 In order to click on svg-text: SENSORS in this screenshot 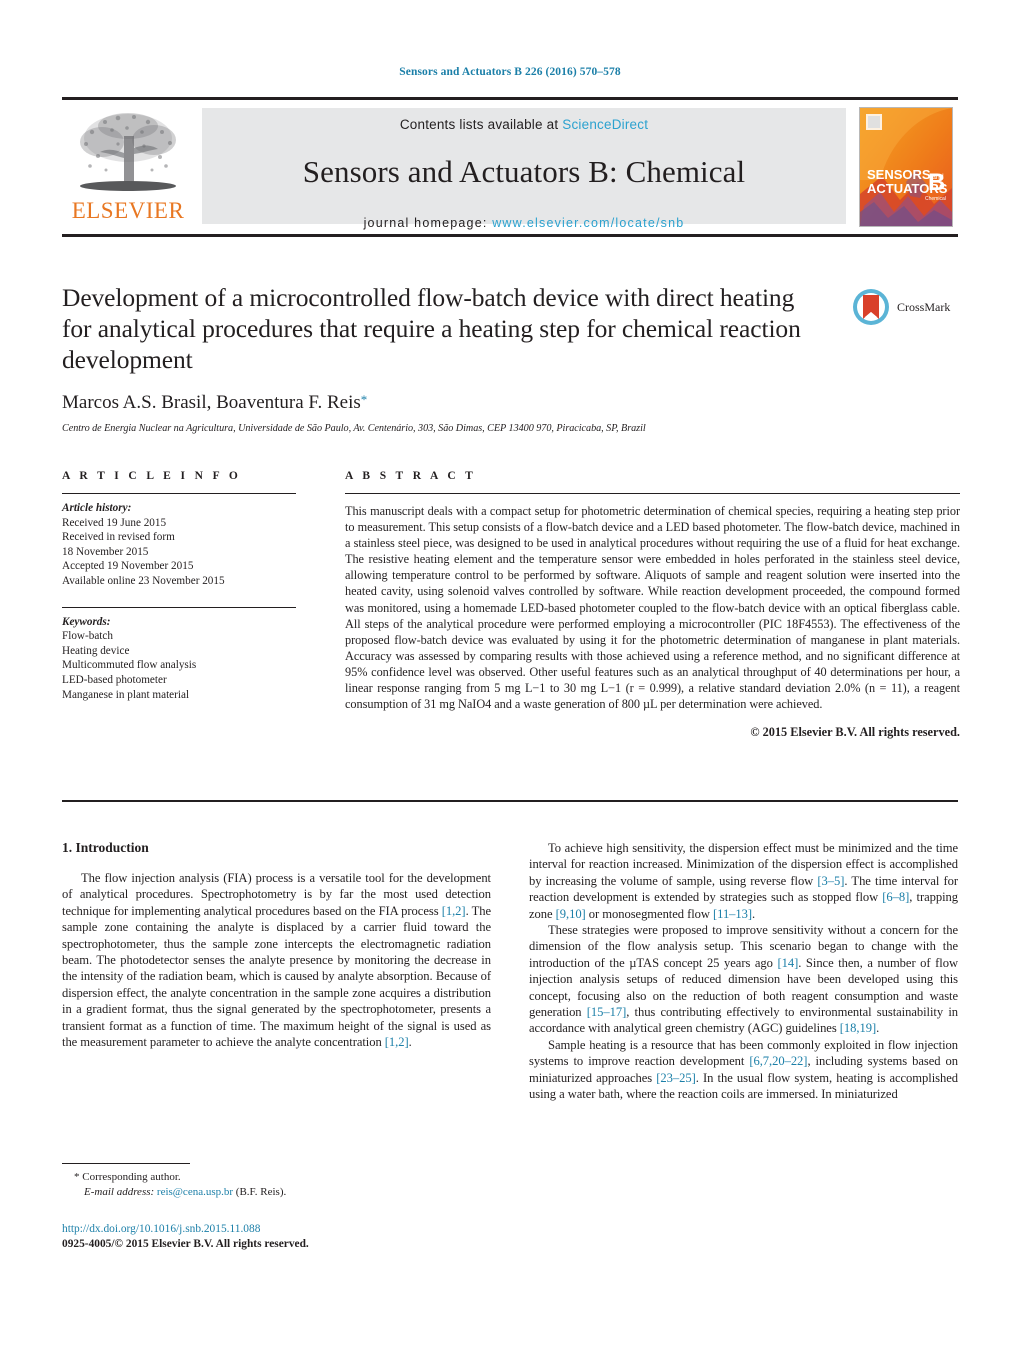, I will do `click(899, 174)`.